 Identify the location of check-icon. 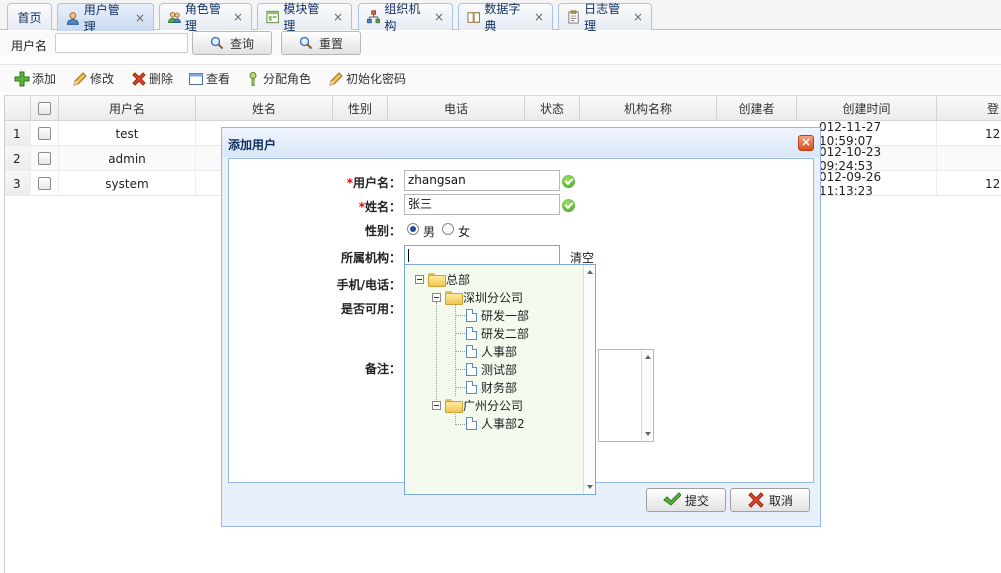
(568, 205).